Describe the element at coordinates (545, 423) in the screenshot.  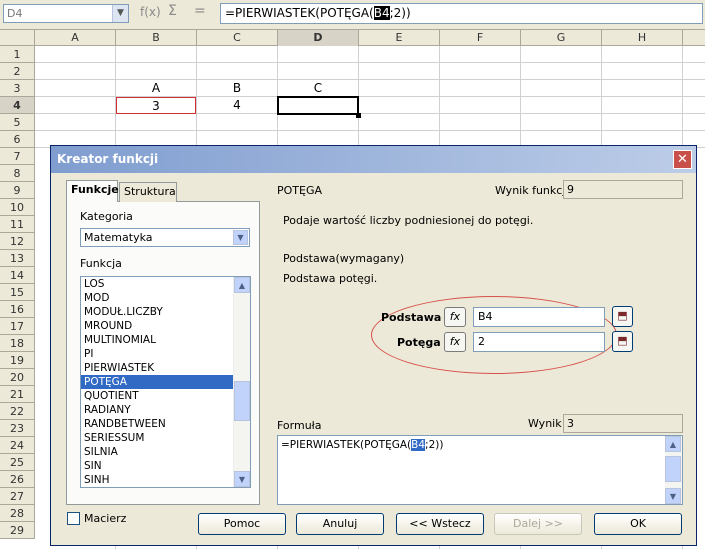
I see `wynik-label: Wynik` at that location.